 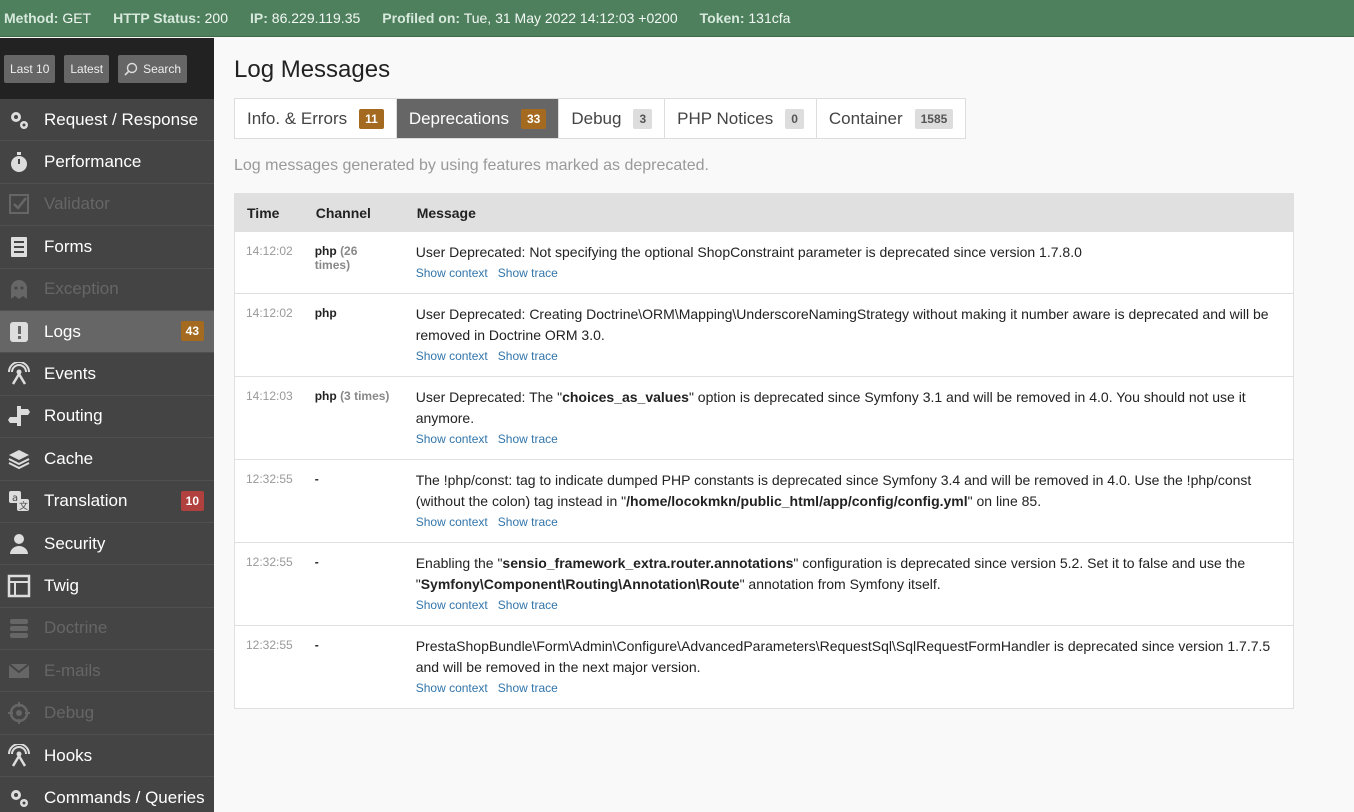 What do you see at coordinates (19, 459) in the screenshot?
I see `layers-icon` at bounding box center [19, 459].